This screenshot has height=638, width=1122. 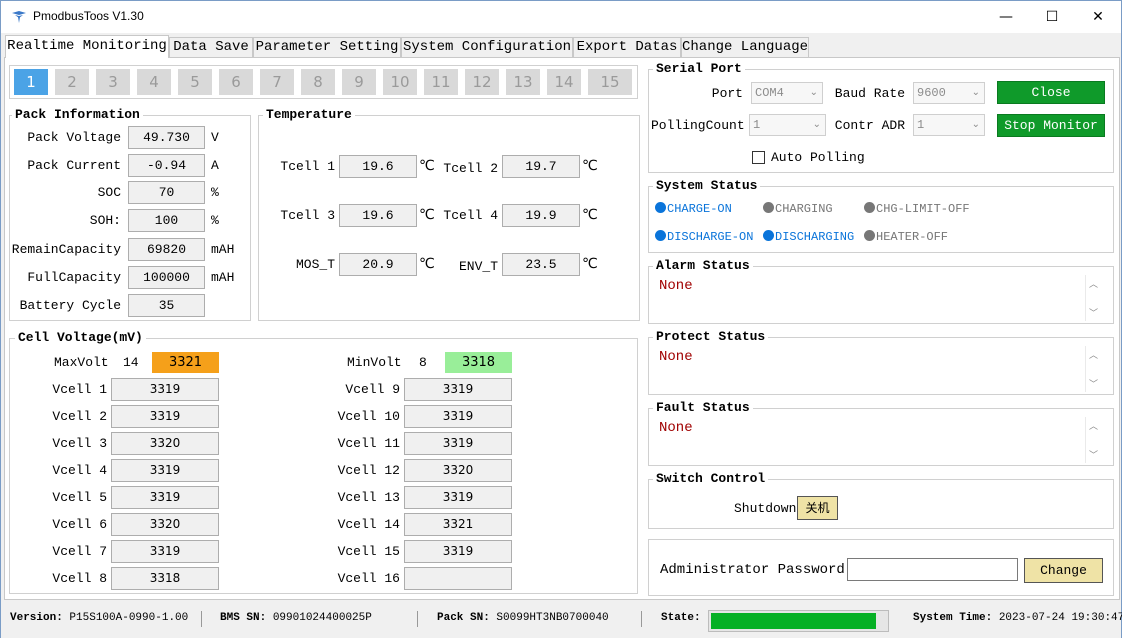 I want to click on maximize-button: ☐, so click(x=1052, y=17).